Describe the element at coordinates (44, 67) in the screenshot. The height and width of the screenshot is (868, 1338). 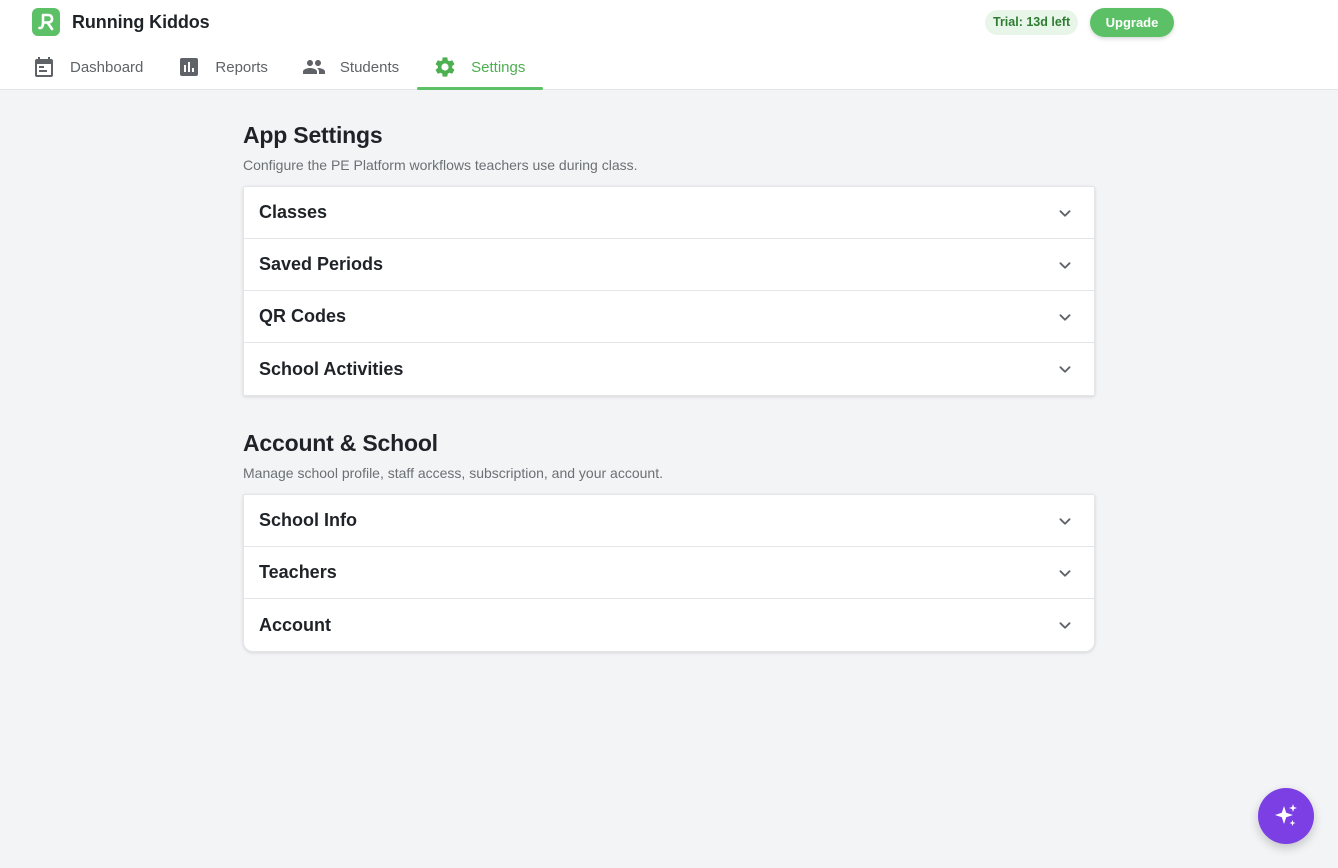
I see `calendar-icon` at that location.